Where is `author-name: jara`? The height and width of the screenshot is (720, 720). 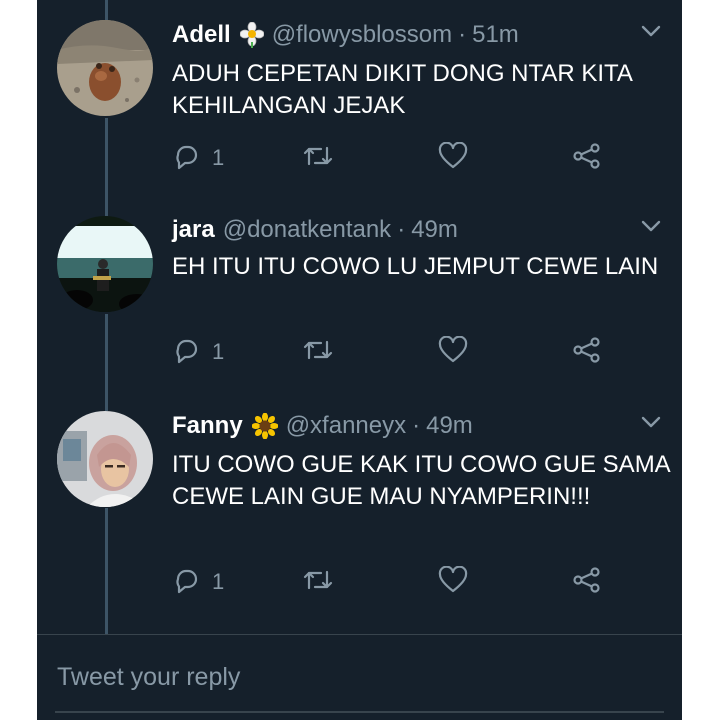
author-name: jara is located at coordinates (193, 230).